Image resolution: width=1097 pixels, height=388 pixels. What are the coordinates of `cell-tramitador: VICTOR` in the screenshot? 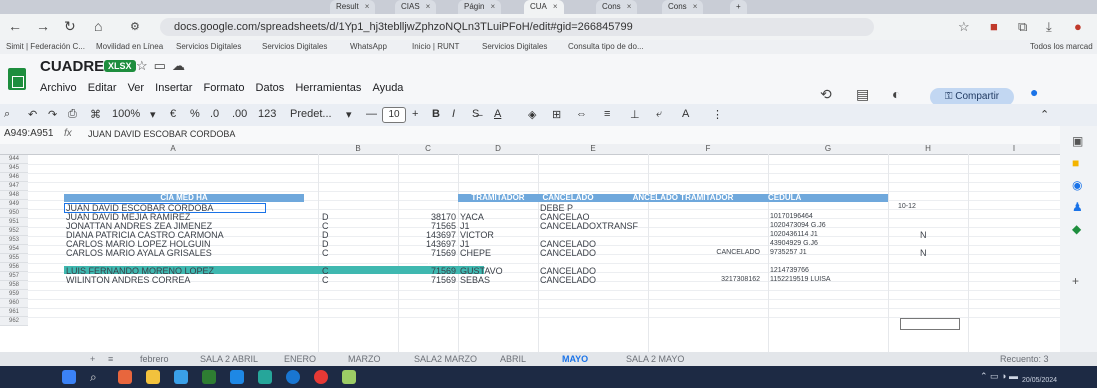 It's located at (477, 235).